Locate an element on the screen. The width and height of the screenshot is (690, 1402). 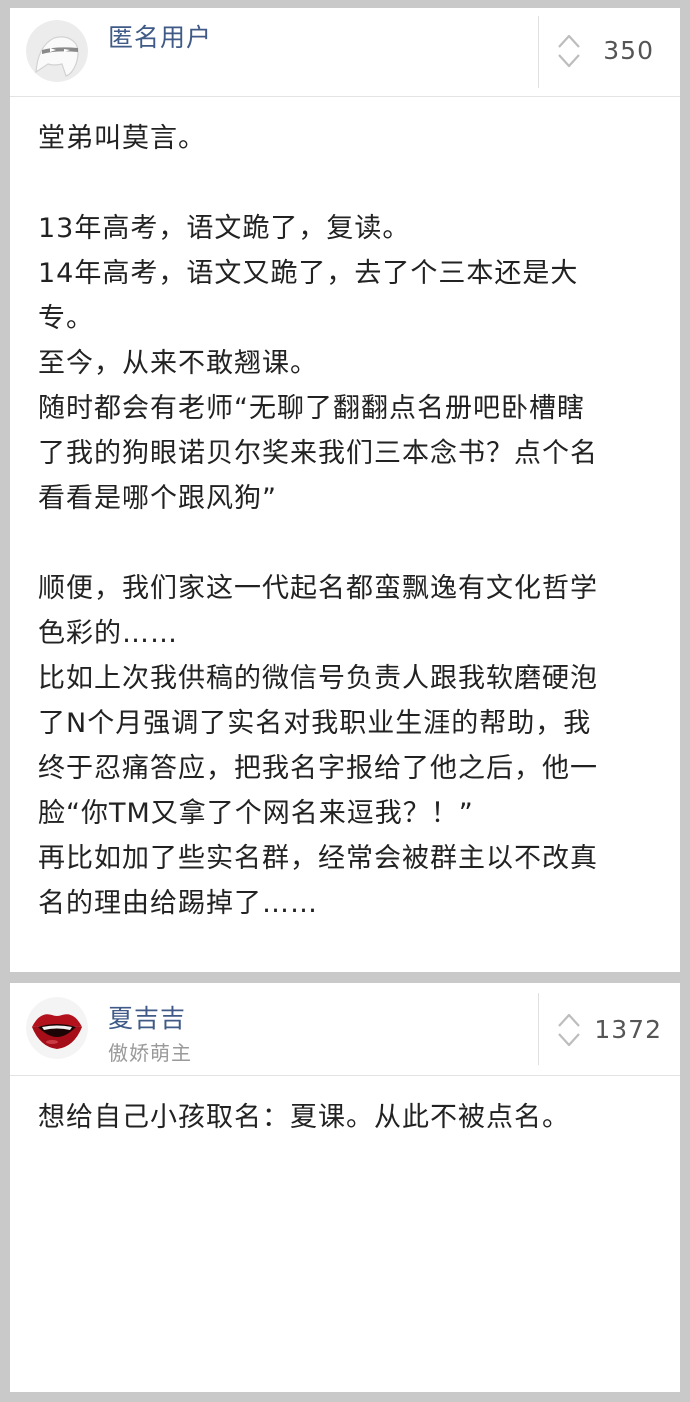
content-line: 脸“你TM又拿了个网名来逗我？！” is located at coordinates (256, 813).